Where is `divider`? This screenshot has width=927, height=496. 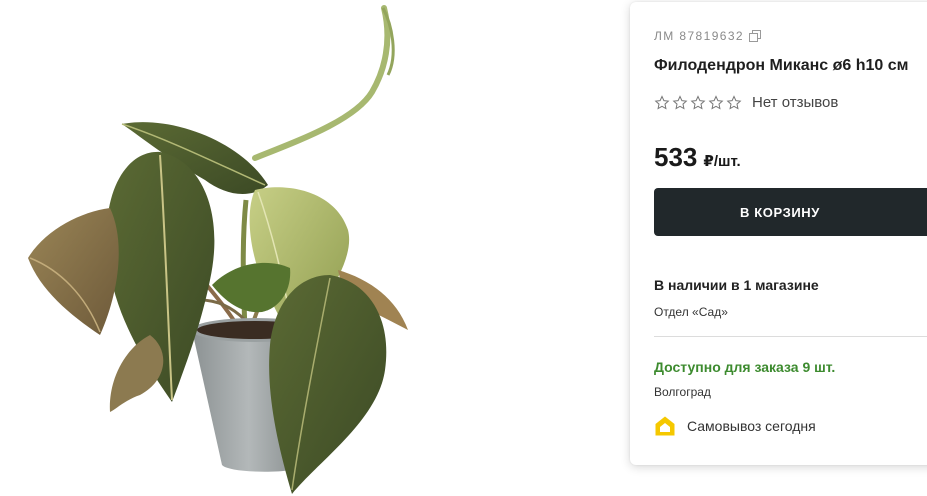
divider is located at coordinates (790, 336).